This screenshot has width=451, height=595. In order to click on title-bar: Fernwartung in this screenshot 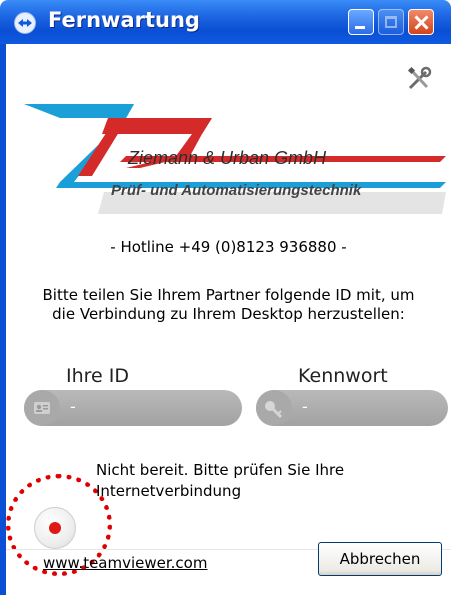, I will do `click(225, 22)`.